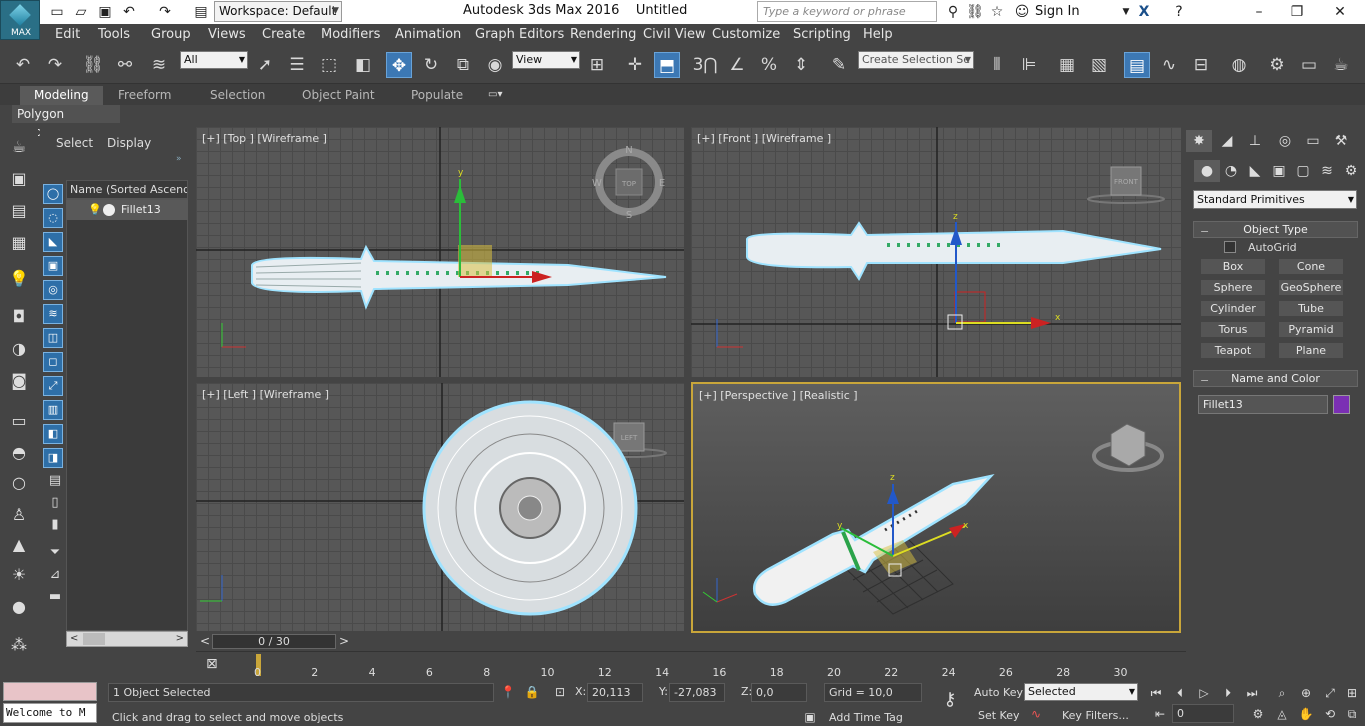 This screenshot has width=1365, height=726. Describe the element at coordinates (1252, 693) in the screenshot. I see `go-to-end-icon: ⏭` at that location.